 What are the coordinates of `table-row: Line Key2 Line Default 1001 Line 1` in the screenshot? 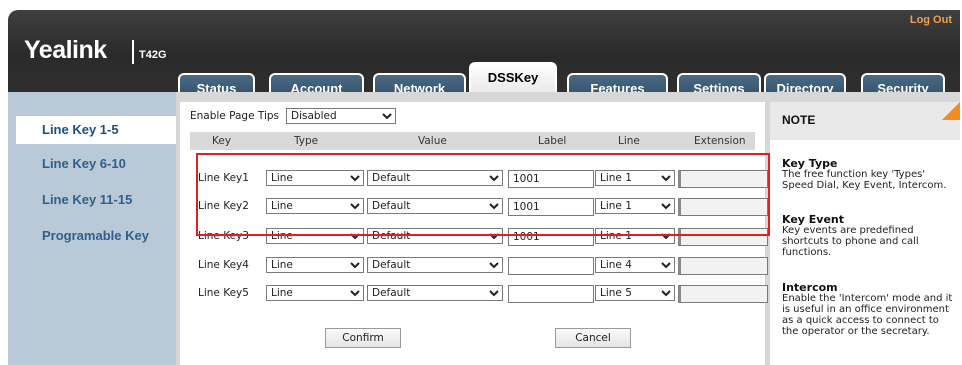 It's located at (479, 207).